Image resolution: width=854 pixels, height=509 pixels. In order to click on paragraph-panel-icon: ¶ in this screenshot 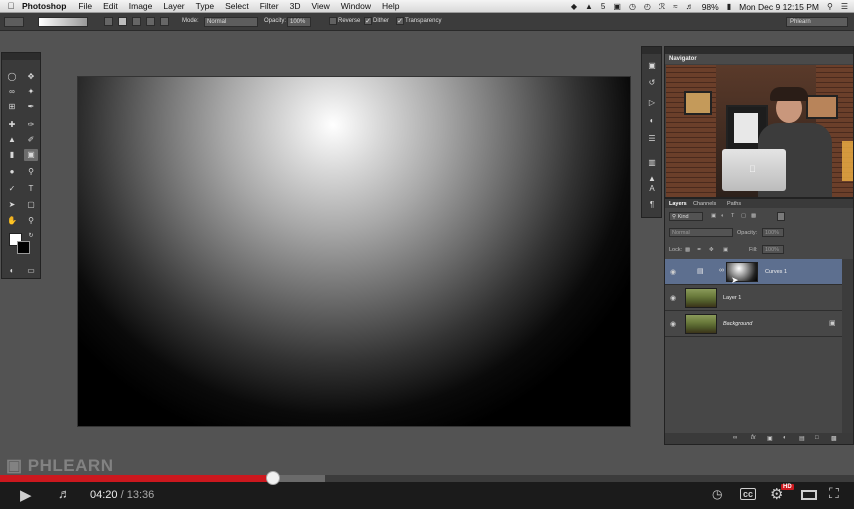, I will do `click(652, 205)`.